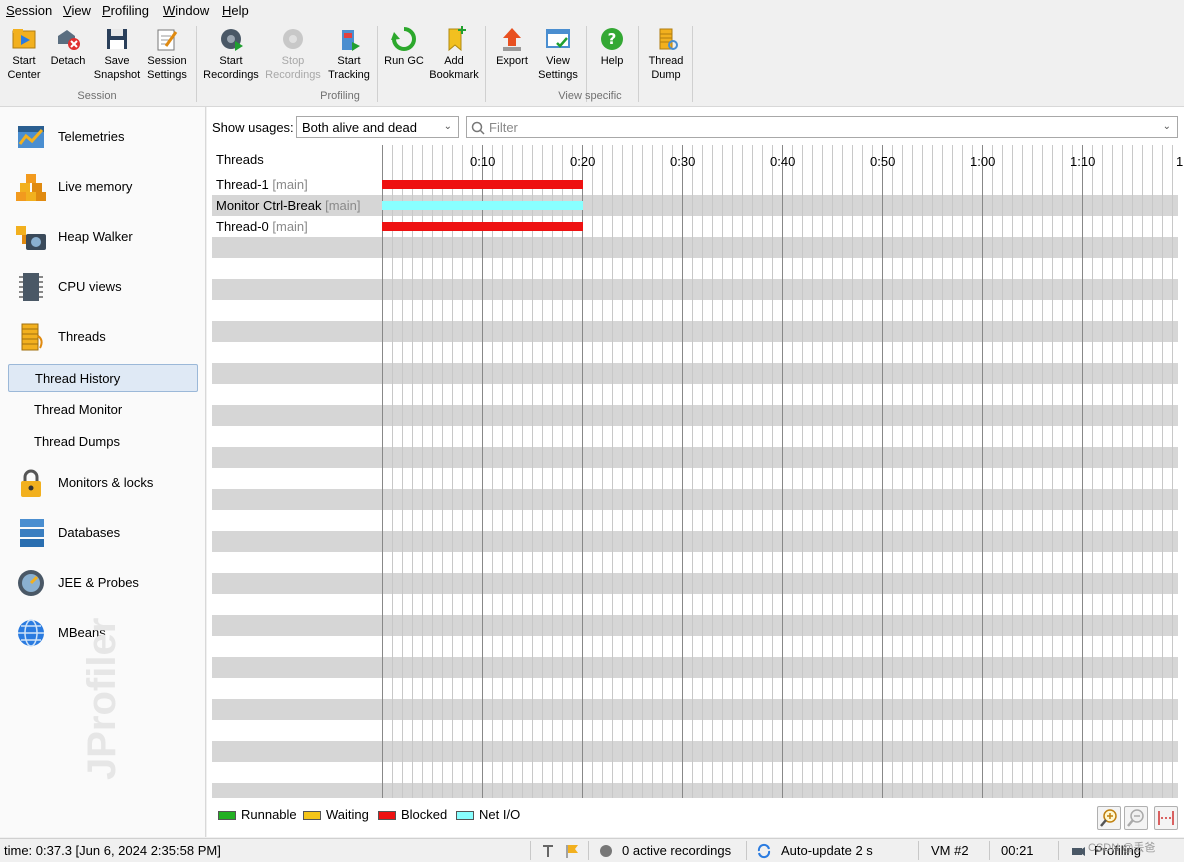 The height and width of the screenshot is (862, 1184). What do you see at coordinates (103, 378) in the screenshot?
I see `sidebar-item-thread-history: Thread History` at bounding box center [103, 378].